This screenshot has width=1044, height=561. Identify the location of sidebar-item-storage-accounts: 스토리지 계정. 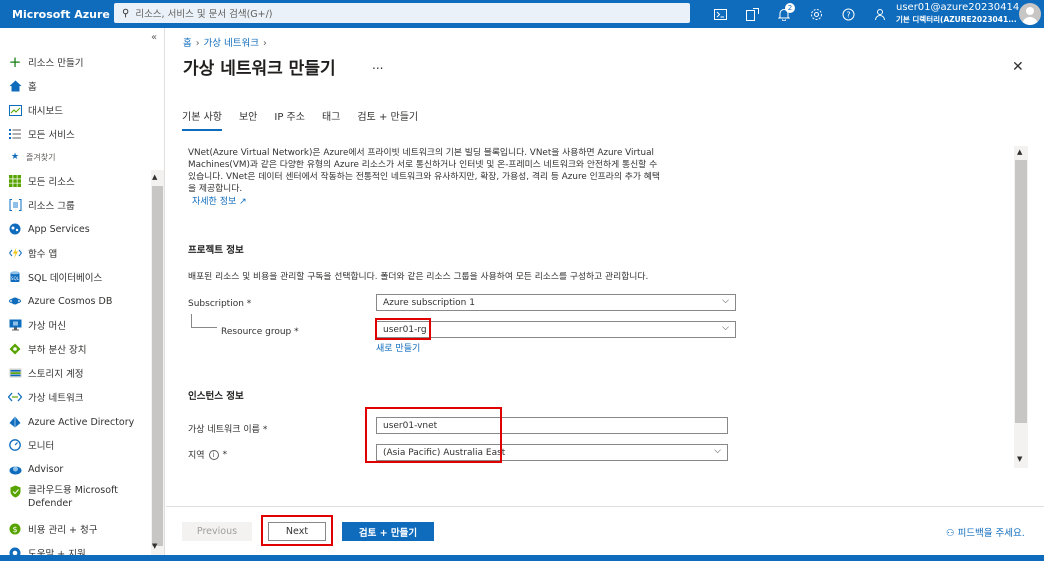
(45, 373).